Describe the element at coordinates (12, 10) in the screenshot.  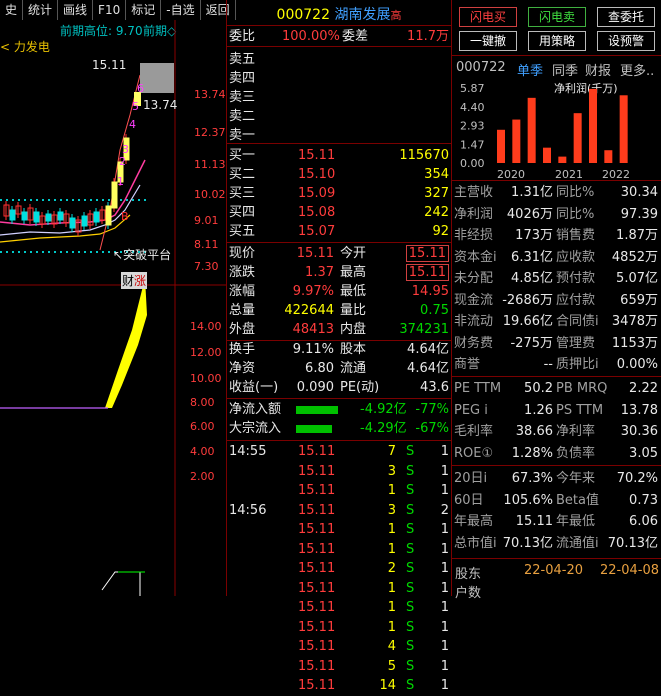
I see `toolbar-button-0: 史` at that location.